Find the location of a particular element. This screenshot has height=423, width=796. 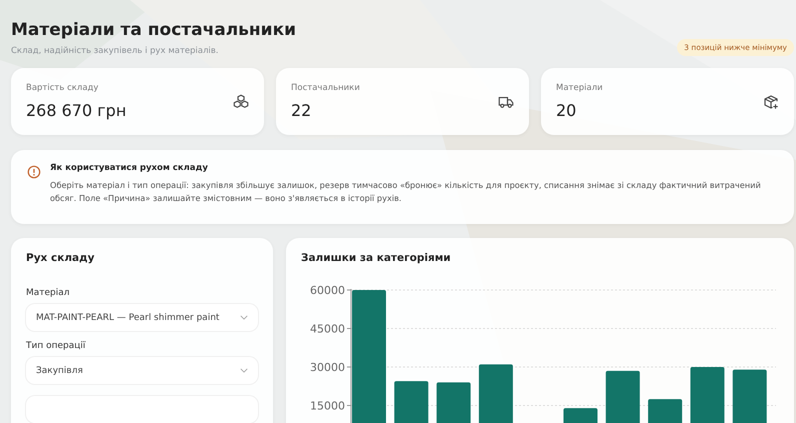

package-plus-icon is located at coordinates (771, 101).